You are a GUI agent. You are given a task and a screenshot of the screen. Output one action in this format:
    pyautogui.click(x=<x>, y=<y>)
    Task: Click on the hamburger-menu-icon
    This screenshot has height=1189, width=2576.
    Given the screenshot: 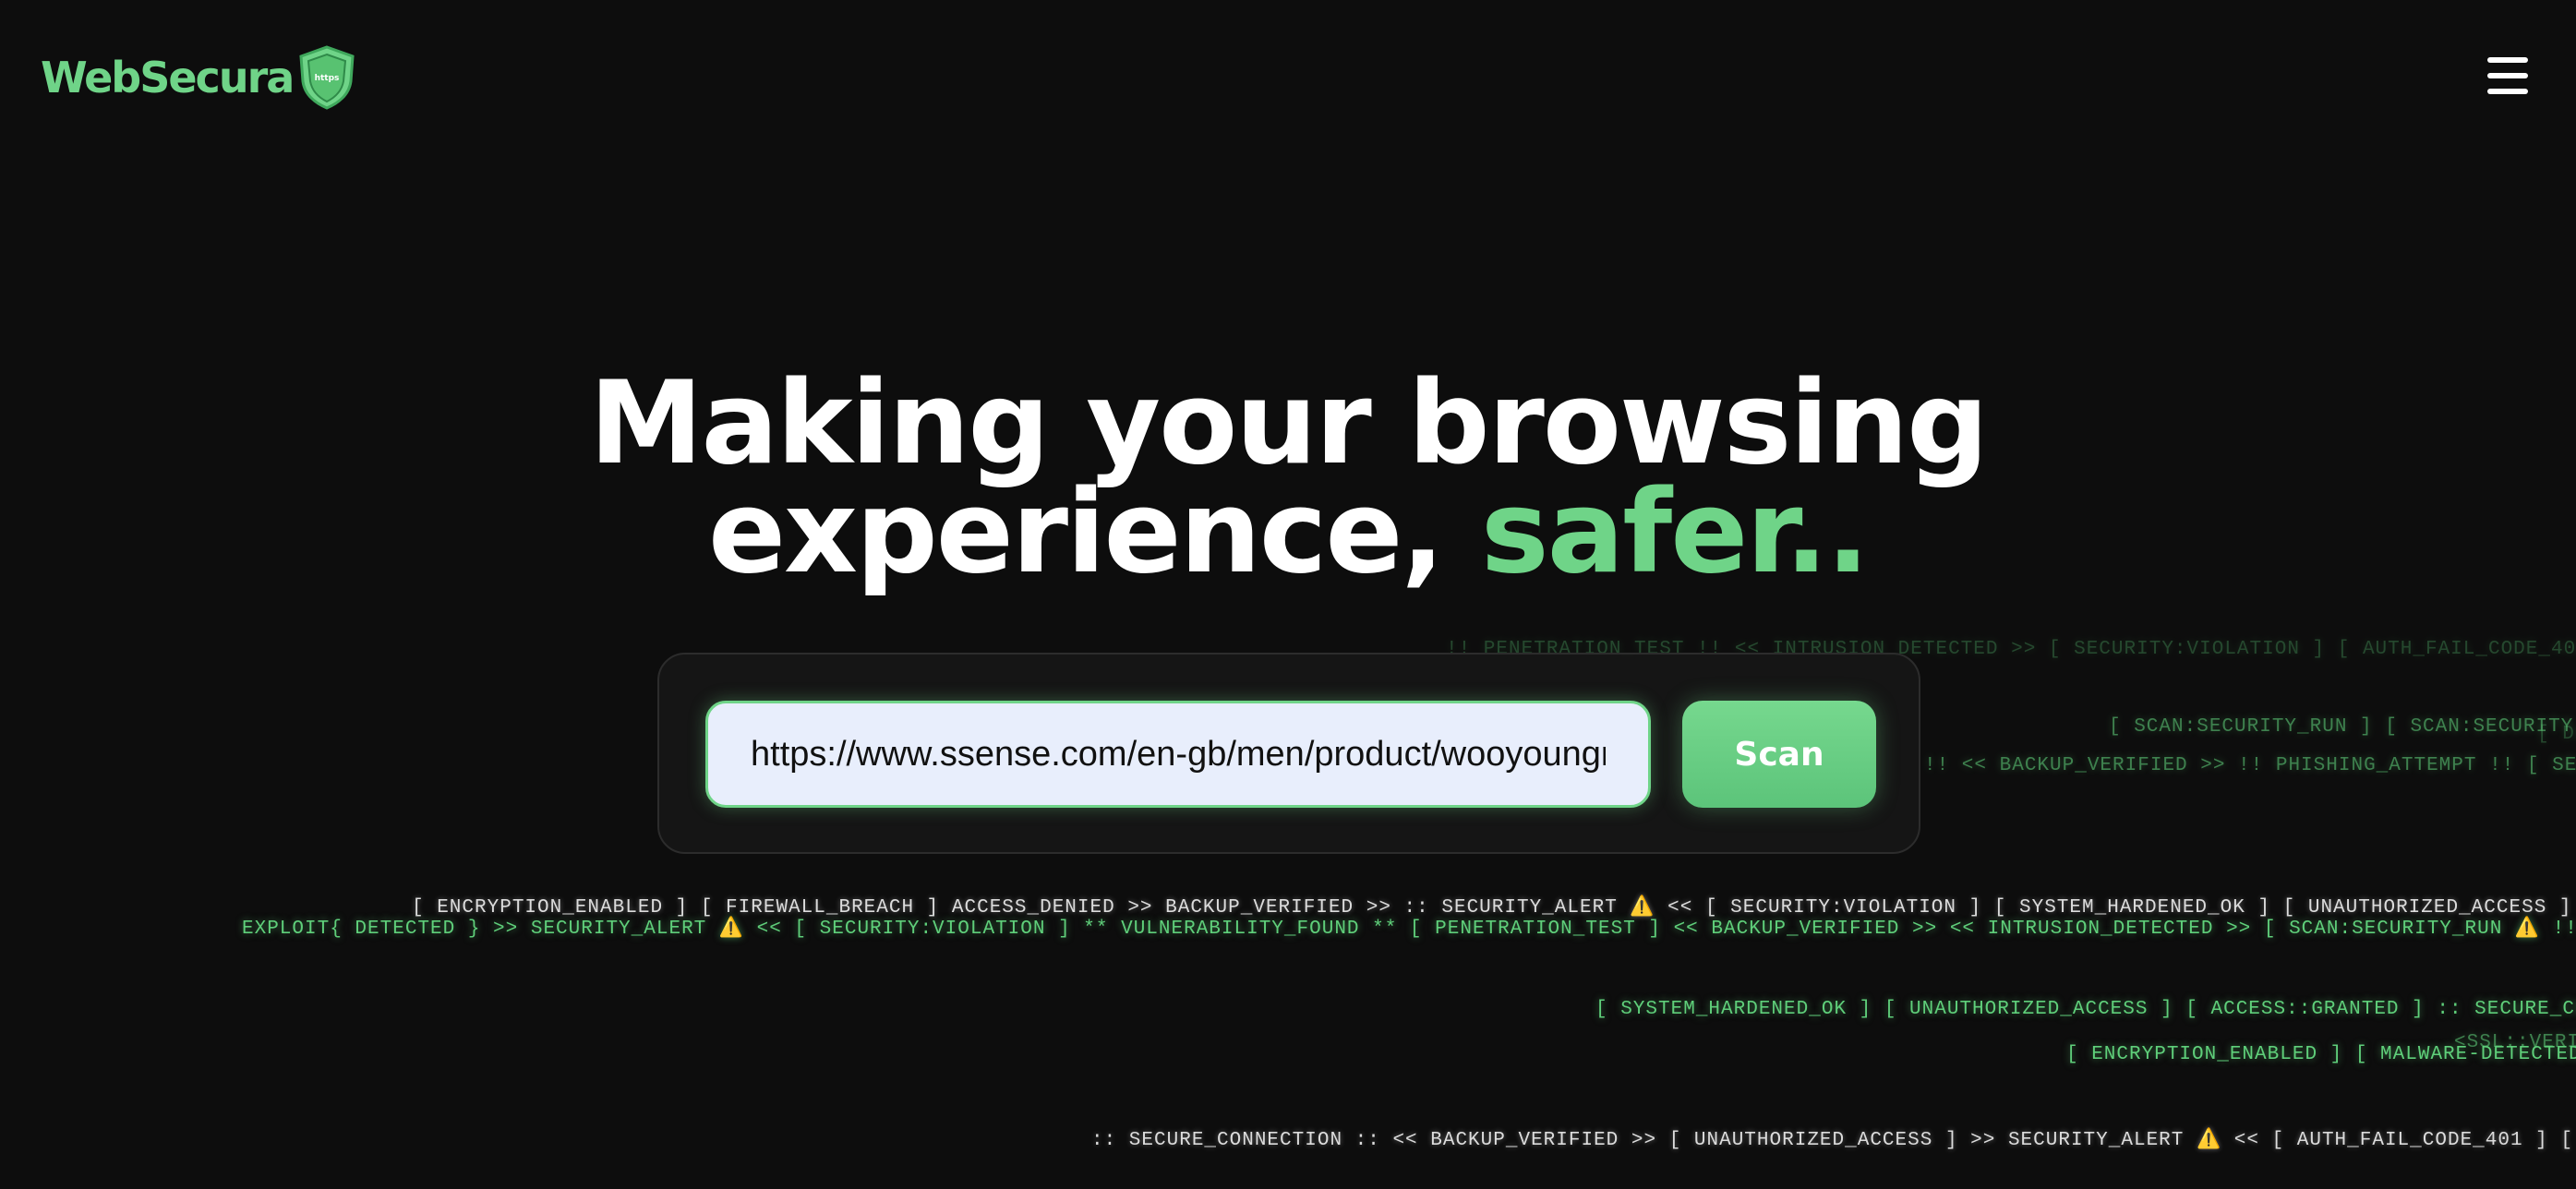 What is the action you would take?
    pyautogui.click(x=2507, y=75)
    